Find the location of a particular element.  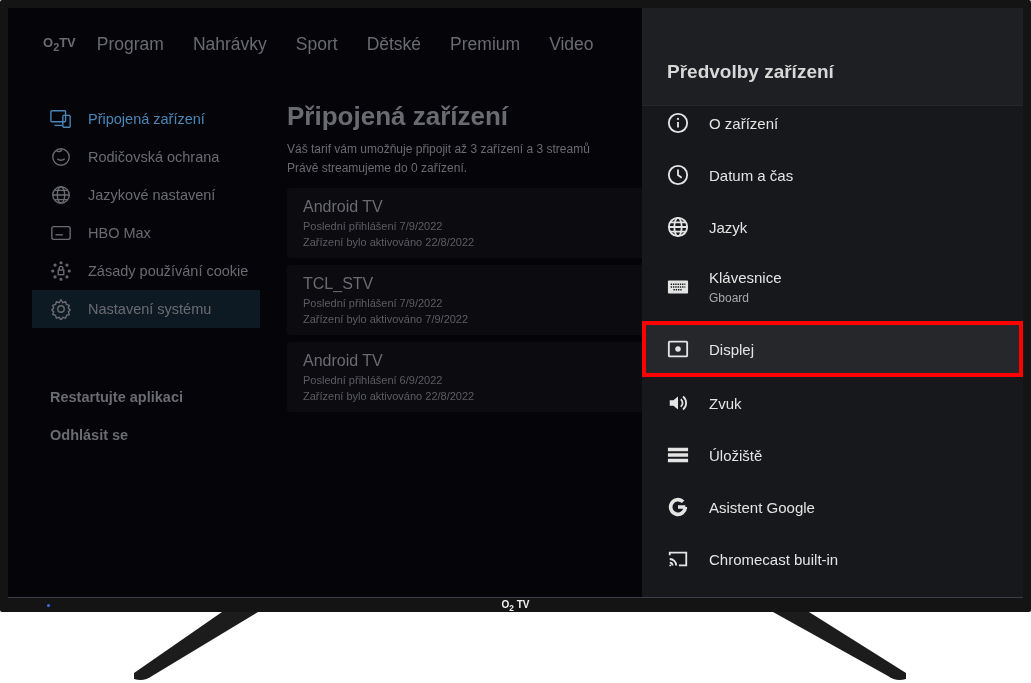

app-logo: O$_{2}$TV is located at coordinates (59, 44).